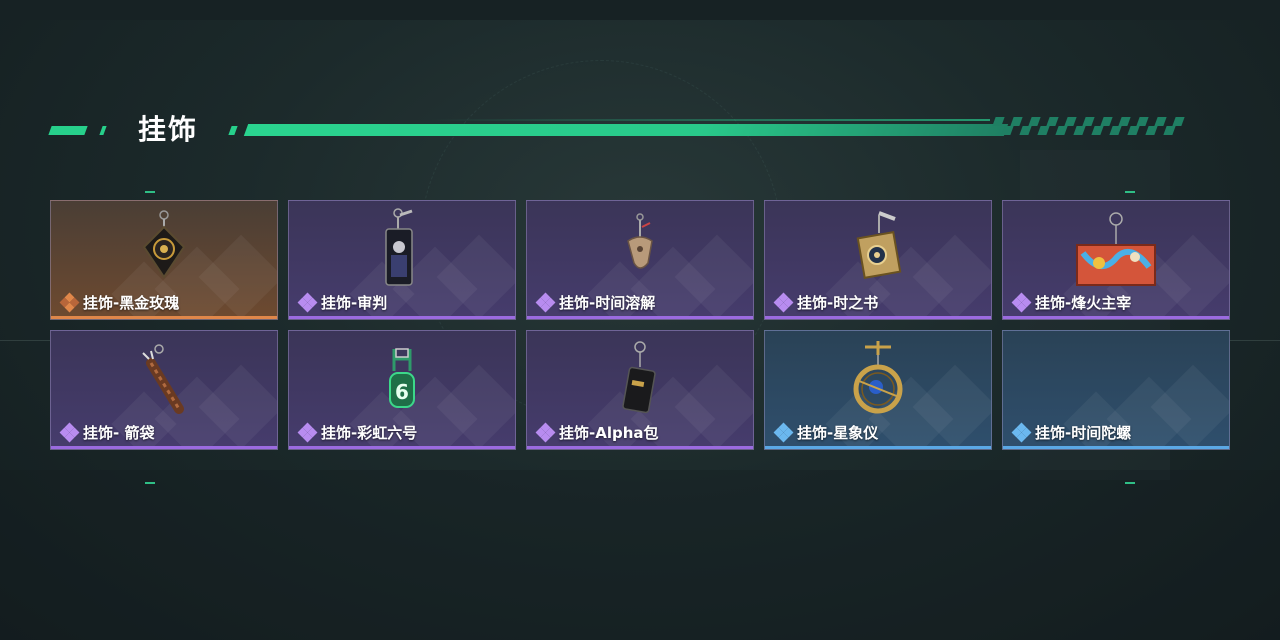  I want to click on header-thin-line, so click(710, 120).